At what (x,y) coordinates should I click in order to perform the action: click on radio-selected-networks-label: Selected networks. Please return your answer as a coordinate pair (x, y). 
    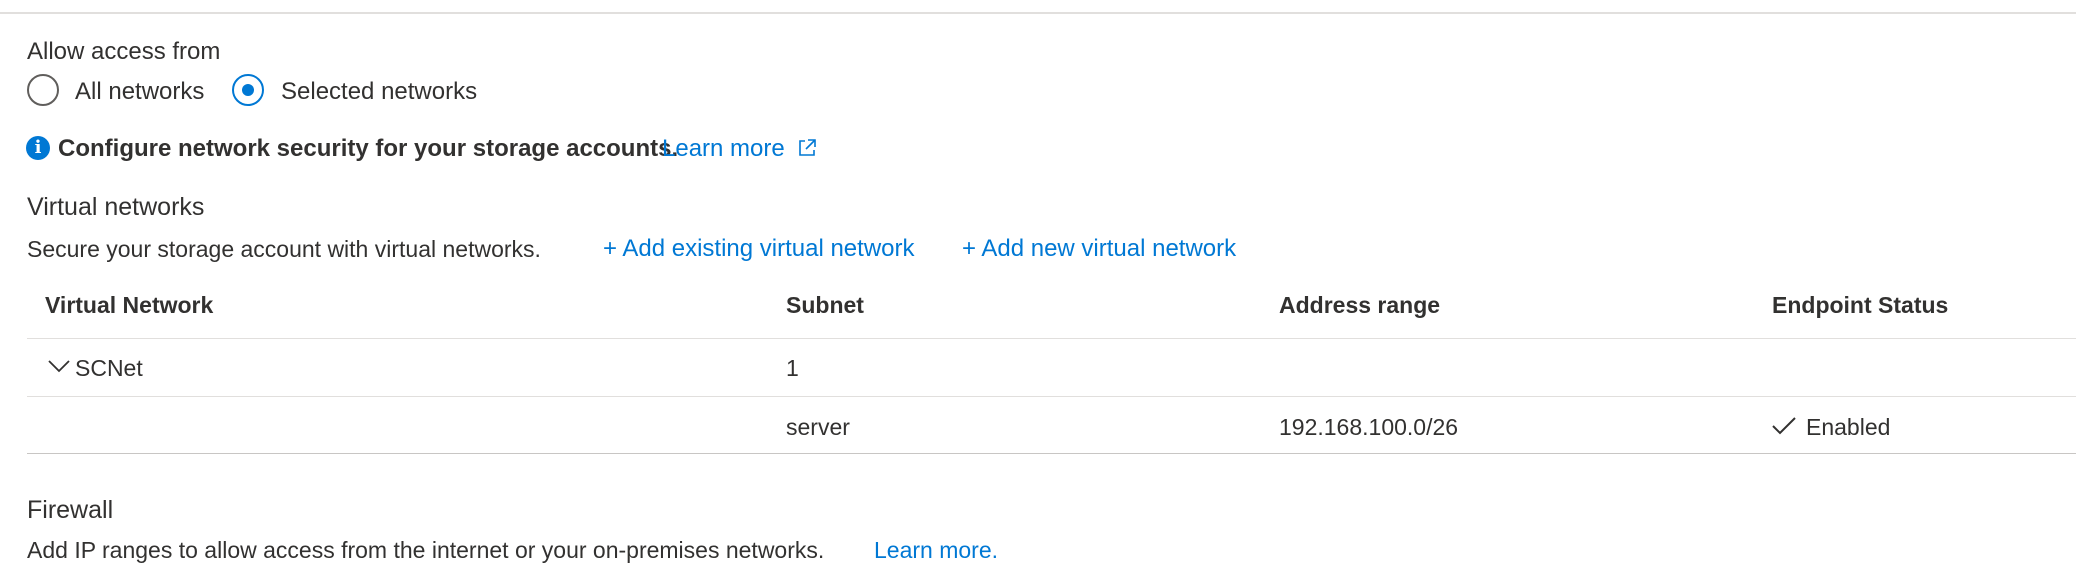
    Looking at the image, I should click on (379, 92).